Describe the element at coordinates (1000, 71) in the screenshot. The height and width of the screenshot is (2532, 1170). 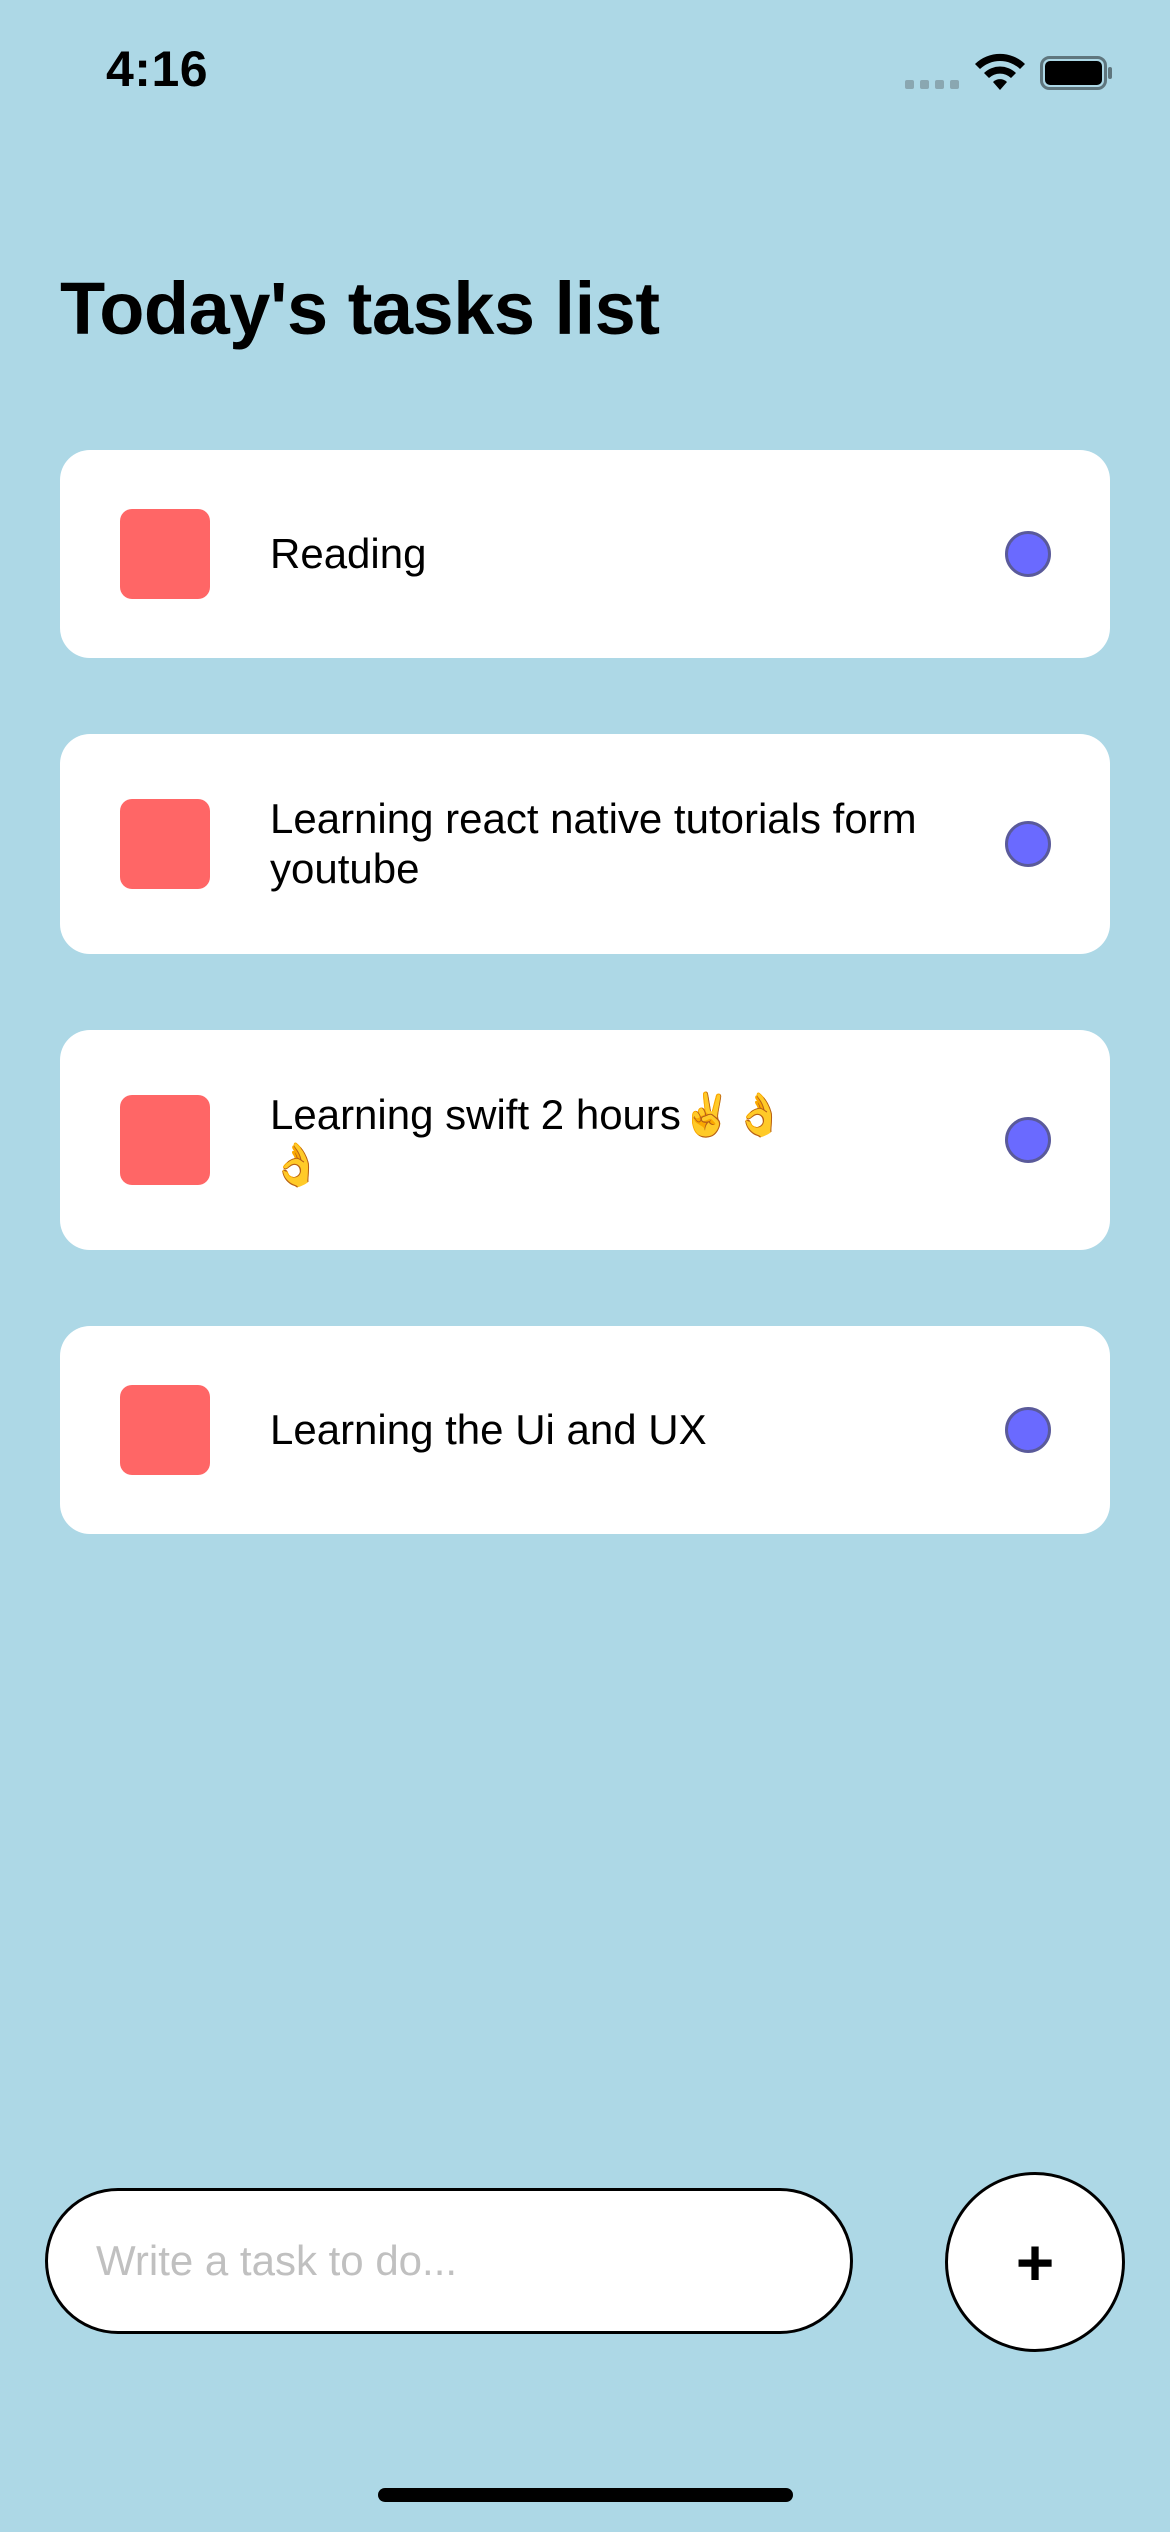
I see `wifi-icon` at that location.